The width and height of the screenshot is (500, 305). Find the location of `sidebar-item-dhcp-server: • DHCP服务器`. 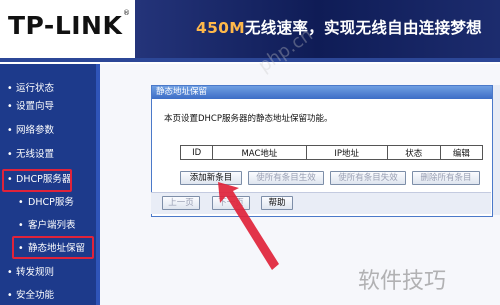

sidebar-item-dhcp-server: • DHCP服务器 is located at coordinates (48, 180).